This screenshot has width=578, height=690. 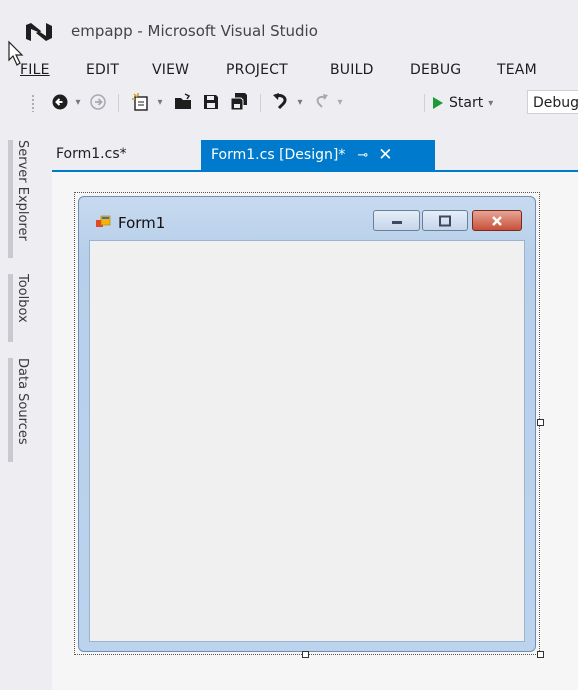 What do you see at coordinates (540, 422) in the screenshot?
I see `resize-handle-right` at bounding box center [540, 422].